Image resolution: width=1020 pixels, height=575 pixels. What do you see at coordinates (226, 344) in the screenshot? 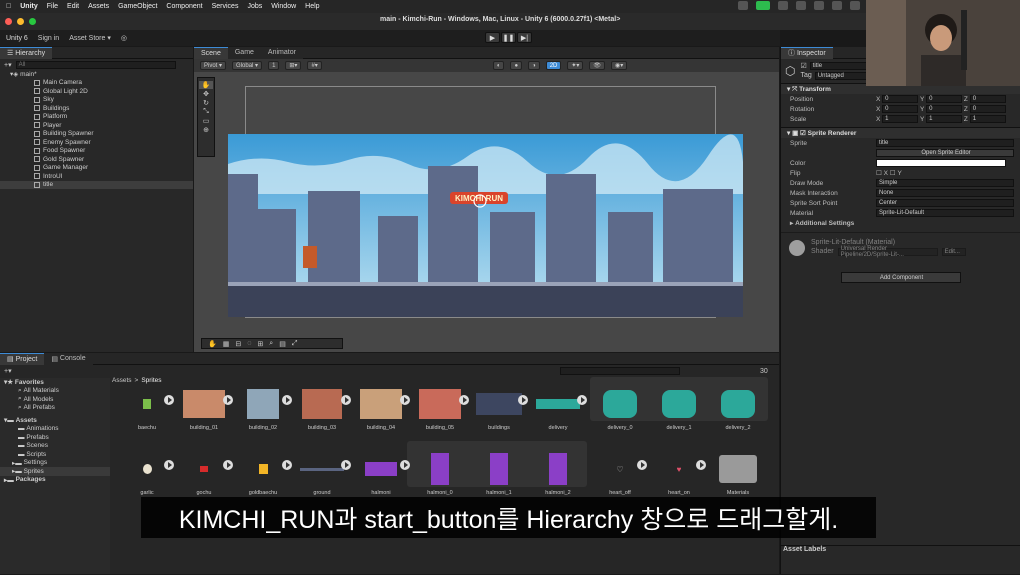
I see `grid-toggle-icon: ▦` at bounding box center [226, 344].